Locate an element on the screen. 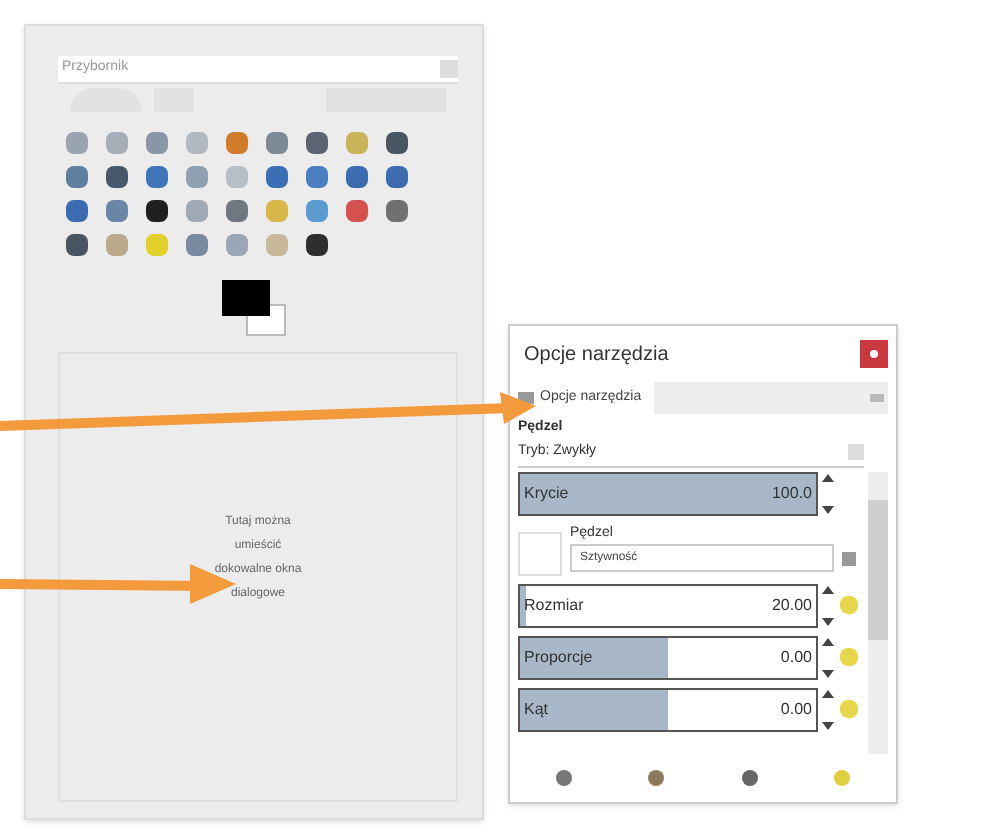 Image resolution: width=982 pixels, height=828 pixels. spin-arrows-icon is located at coordinates (828, 493).